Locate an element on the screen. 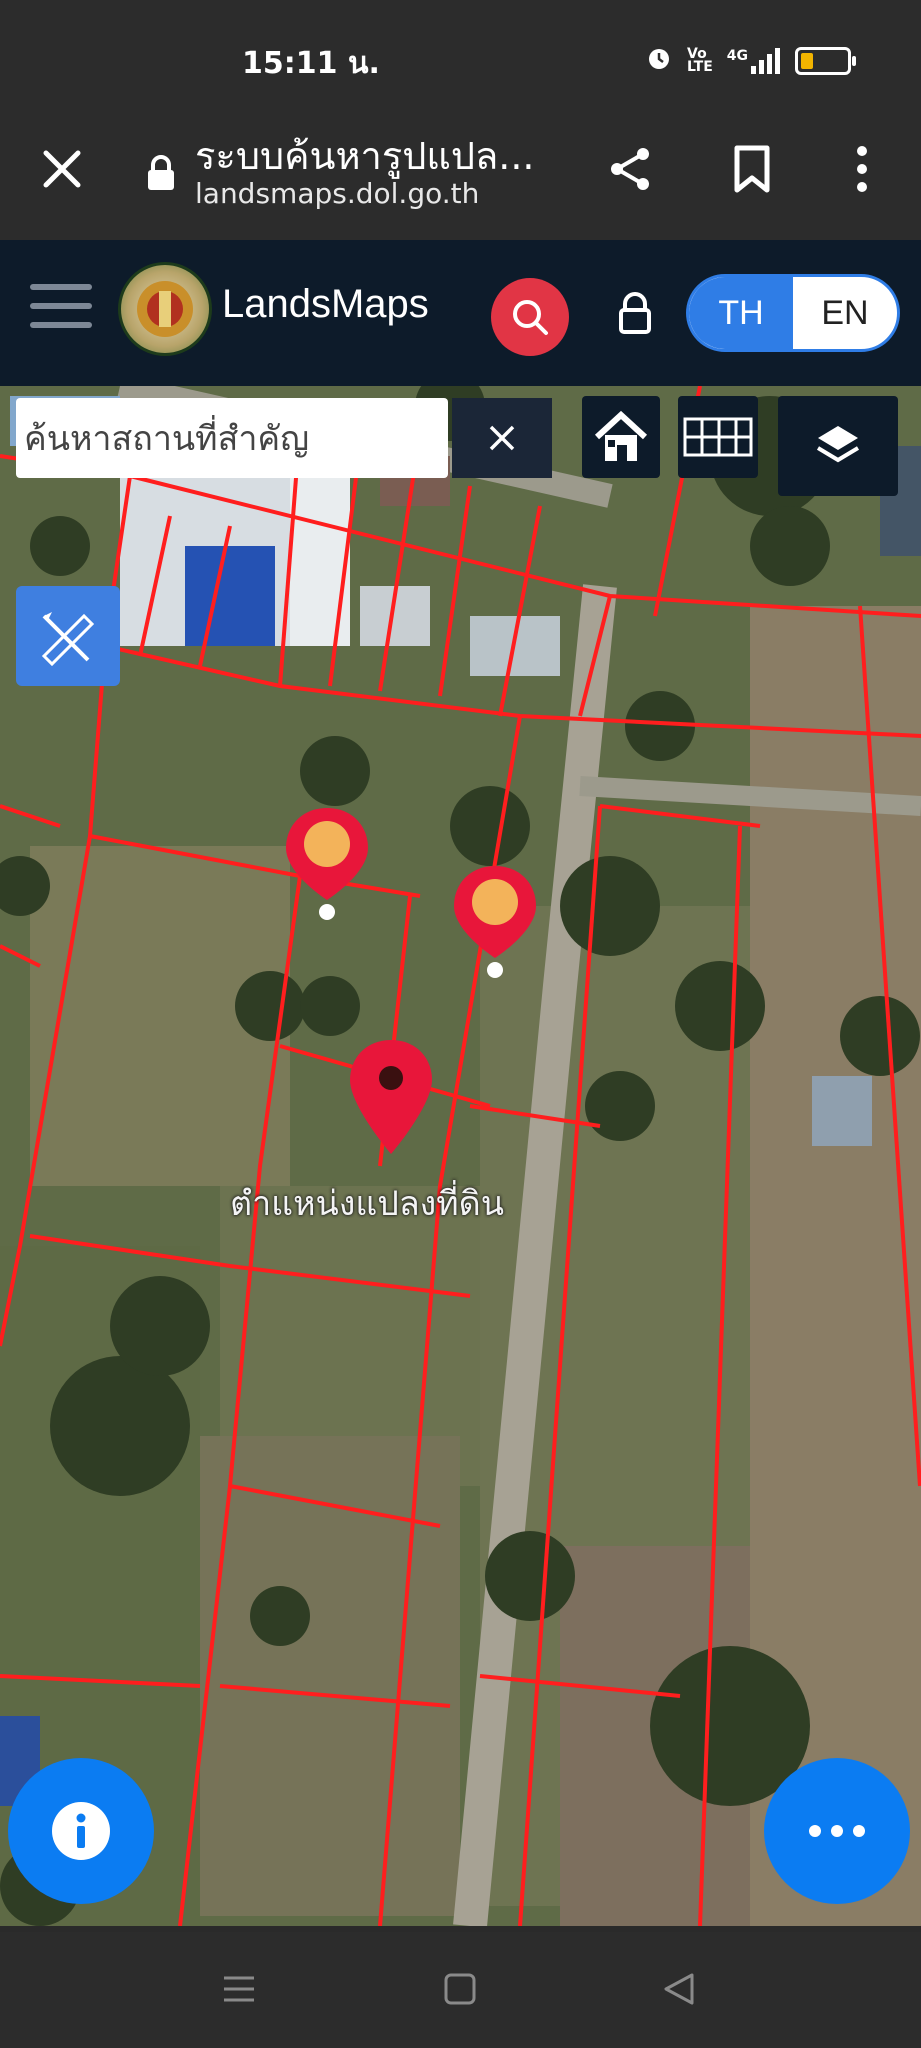 This screenshot has height=2048, width=921. layers-icon is located at coordinates (838, 444).